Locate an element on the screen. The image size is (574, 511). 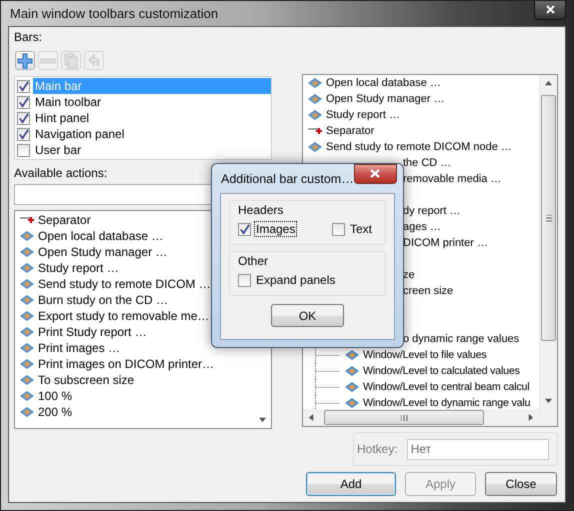
bar-item: Navigation panel is located at coordinates (152, 134).